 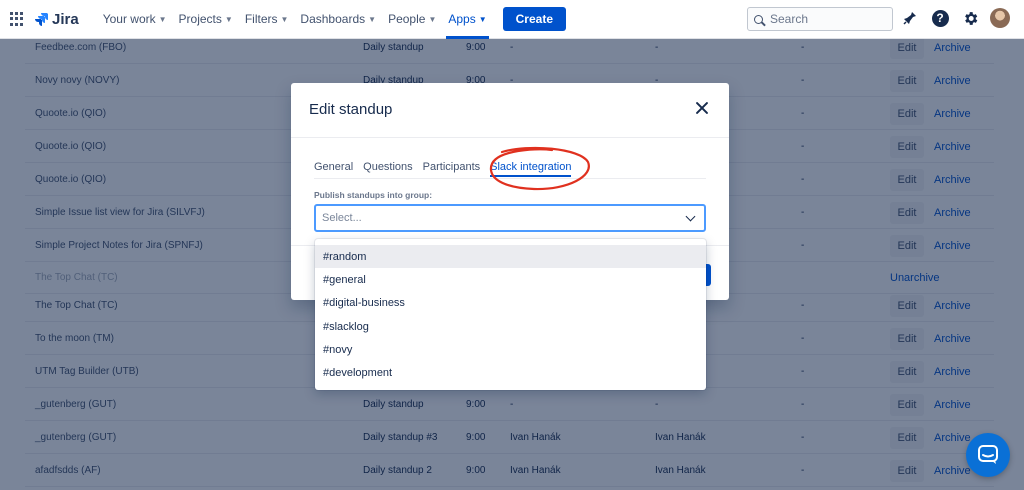 What do you see at coordinates (338, 19) in the screenshot?
I see `nav-dashboards: Dashboards ▼` at bounding box center [338, 19].